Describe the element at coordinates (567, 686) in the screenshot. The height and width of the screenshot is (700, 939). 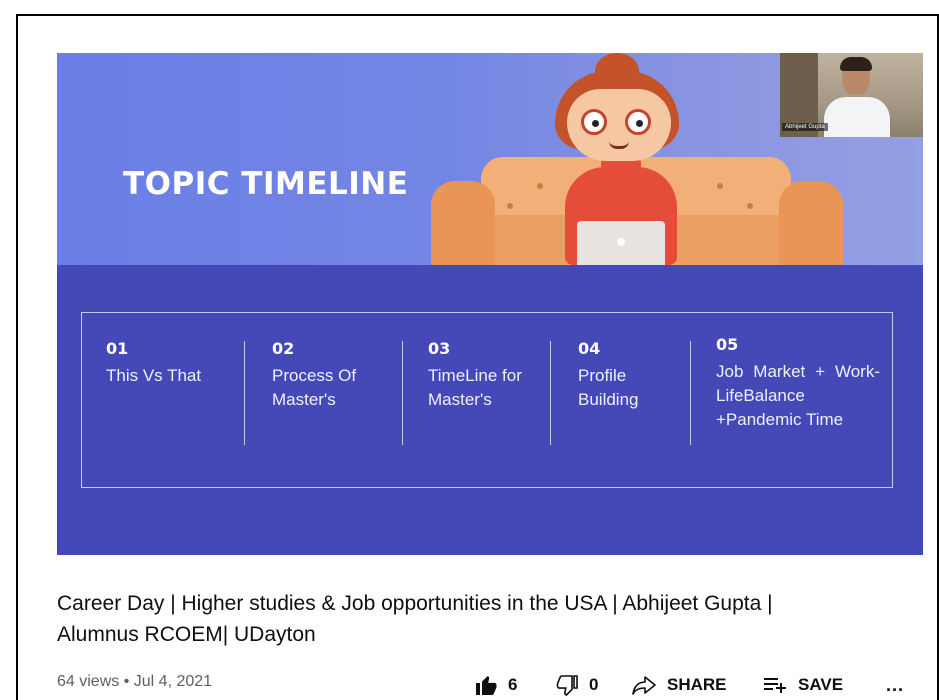
I see `thumbs-down-icon` at that location.